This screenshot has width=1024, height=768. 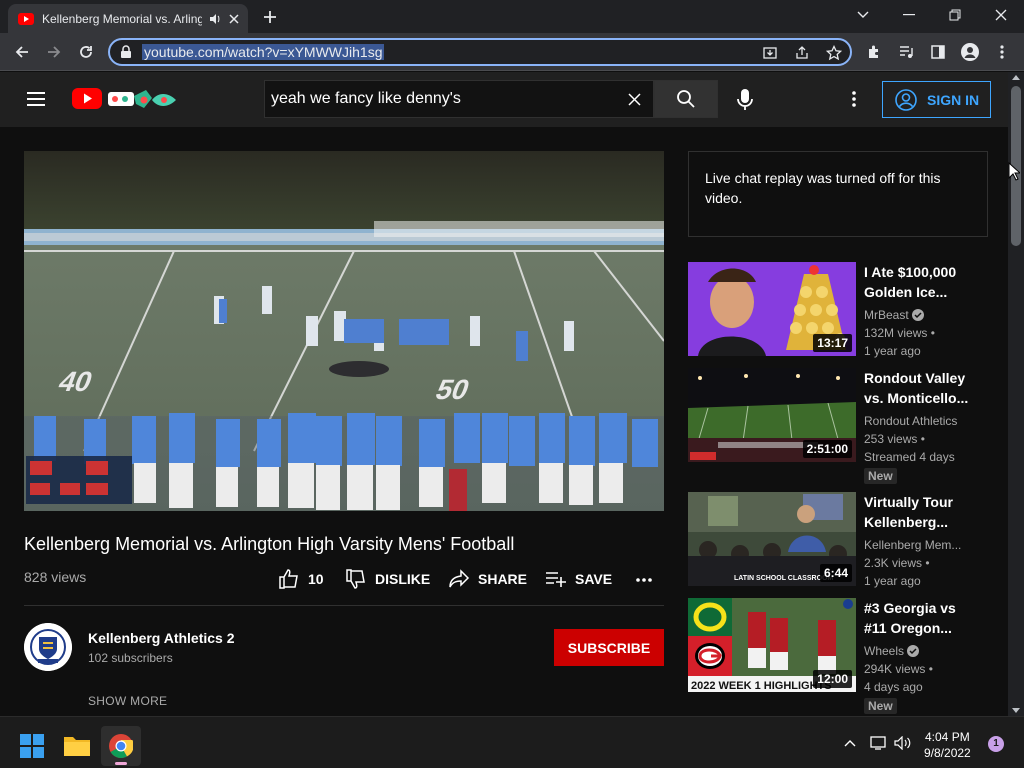 I want to click on subscriber-count: 102 subscribers, so click(x=130, y=658).